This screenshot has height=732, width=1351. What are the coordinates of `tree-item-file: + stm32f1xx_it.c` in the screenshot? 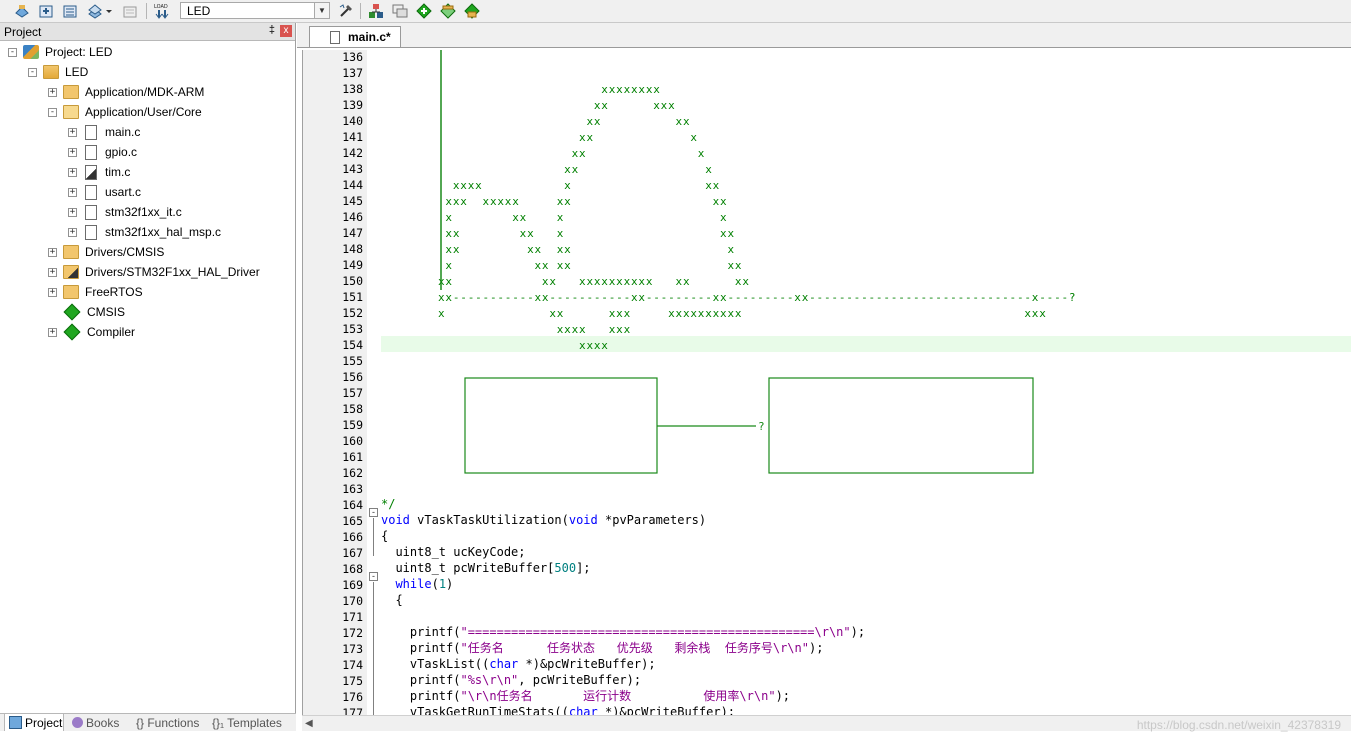 It's located at (125, 212).